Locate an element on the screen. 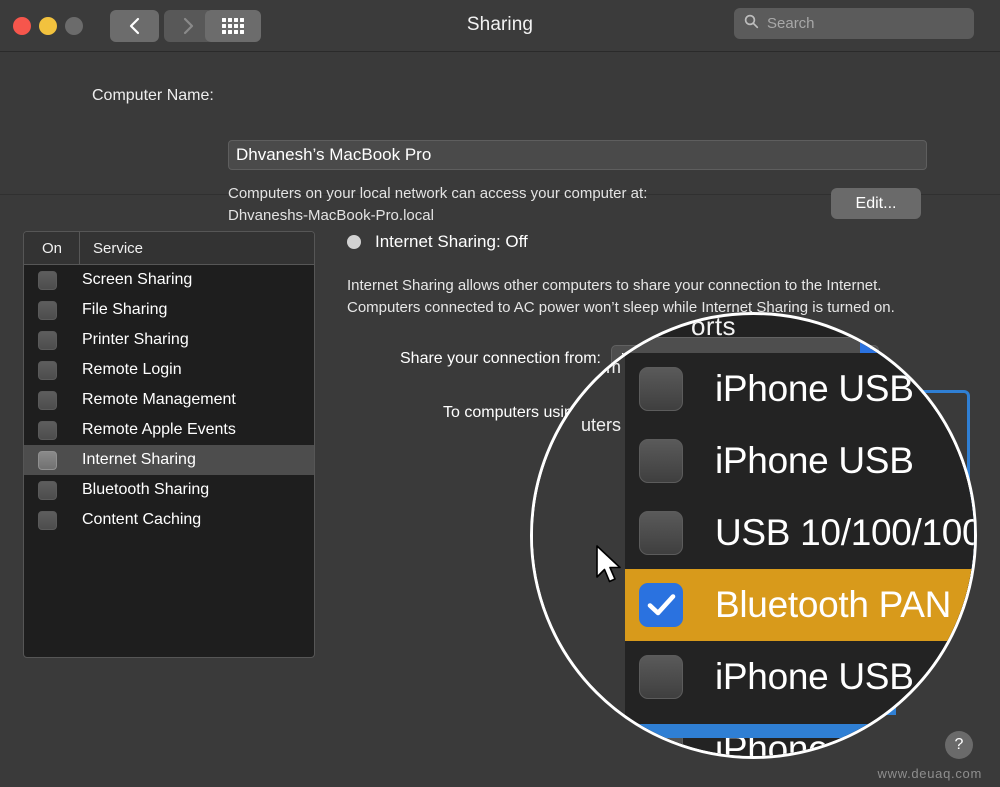  service-row: Remote Login is located at coordinates (169, 370).